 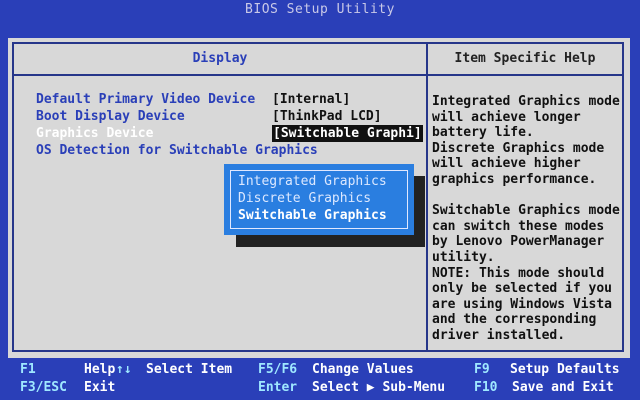 I want to click on menu-item-boot-display-device: Boot Display Device [ThinkPad LCD], so click(x=209, y=116).